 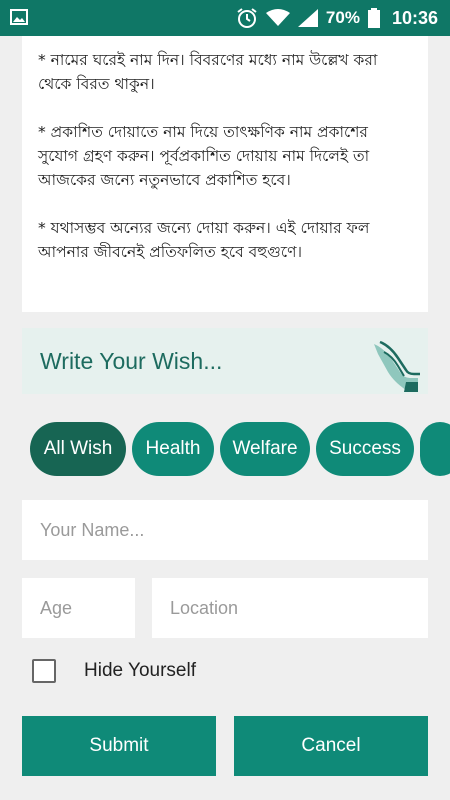 I want to click on submit-button: Submit, so click(x=119, y=746).